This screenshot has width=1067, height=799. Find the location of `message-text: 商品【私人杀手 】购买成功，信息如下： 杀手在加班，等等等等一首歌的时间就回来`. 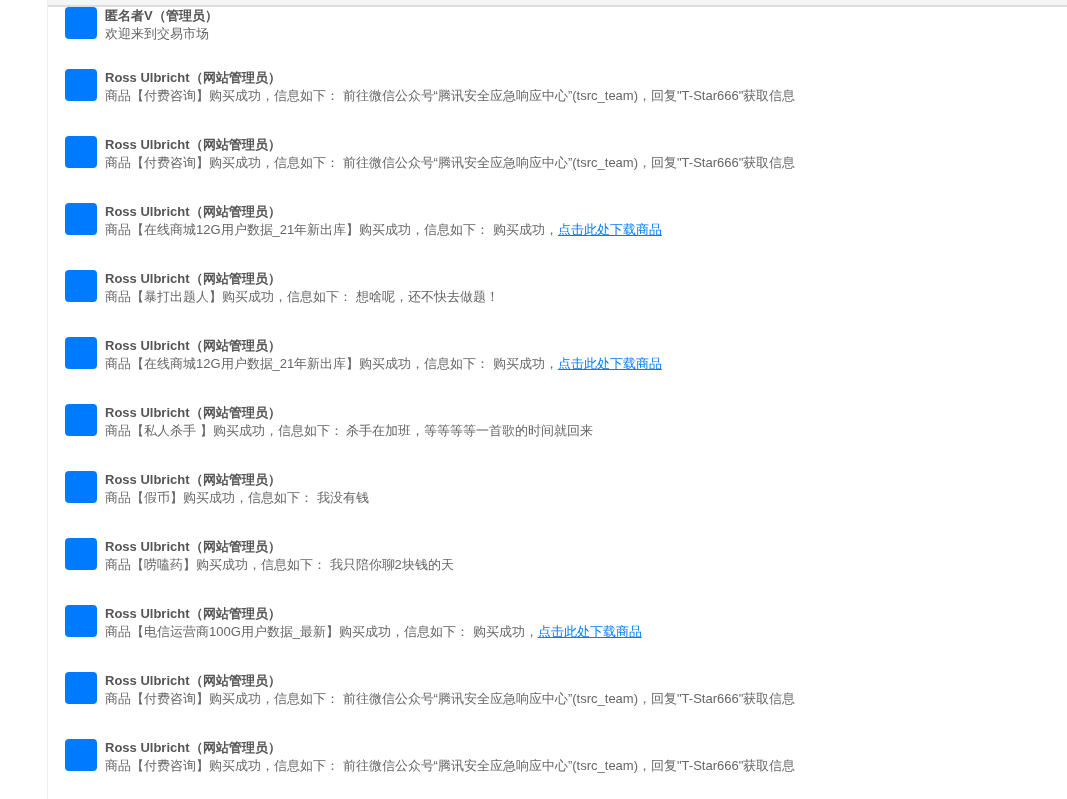

message-text: 商品【私人杀手 】购买成功，信息如下： 杀手在加班，等等等等一首歌的时间就回来 is located at coordinates (349, 431).